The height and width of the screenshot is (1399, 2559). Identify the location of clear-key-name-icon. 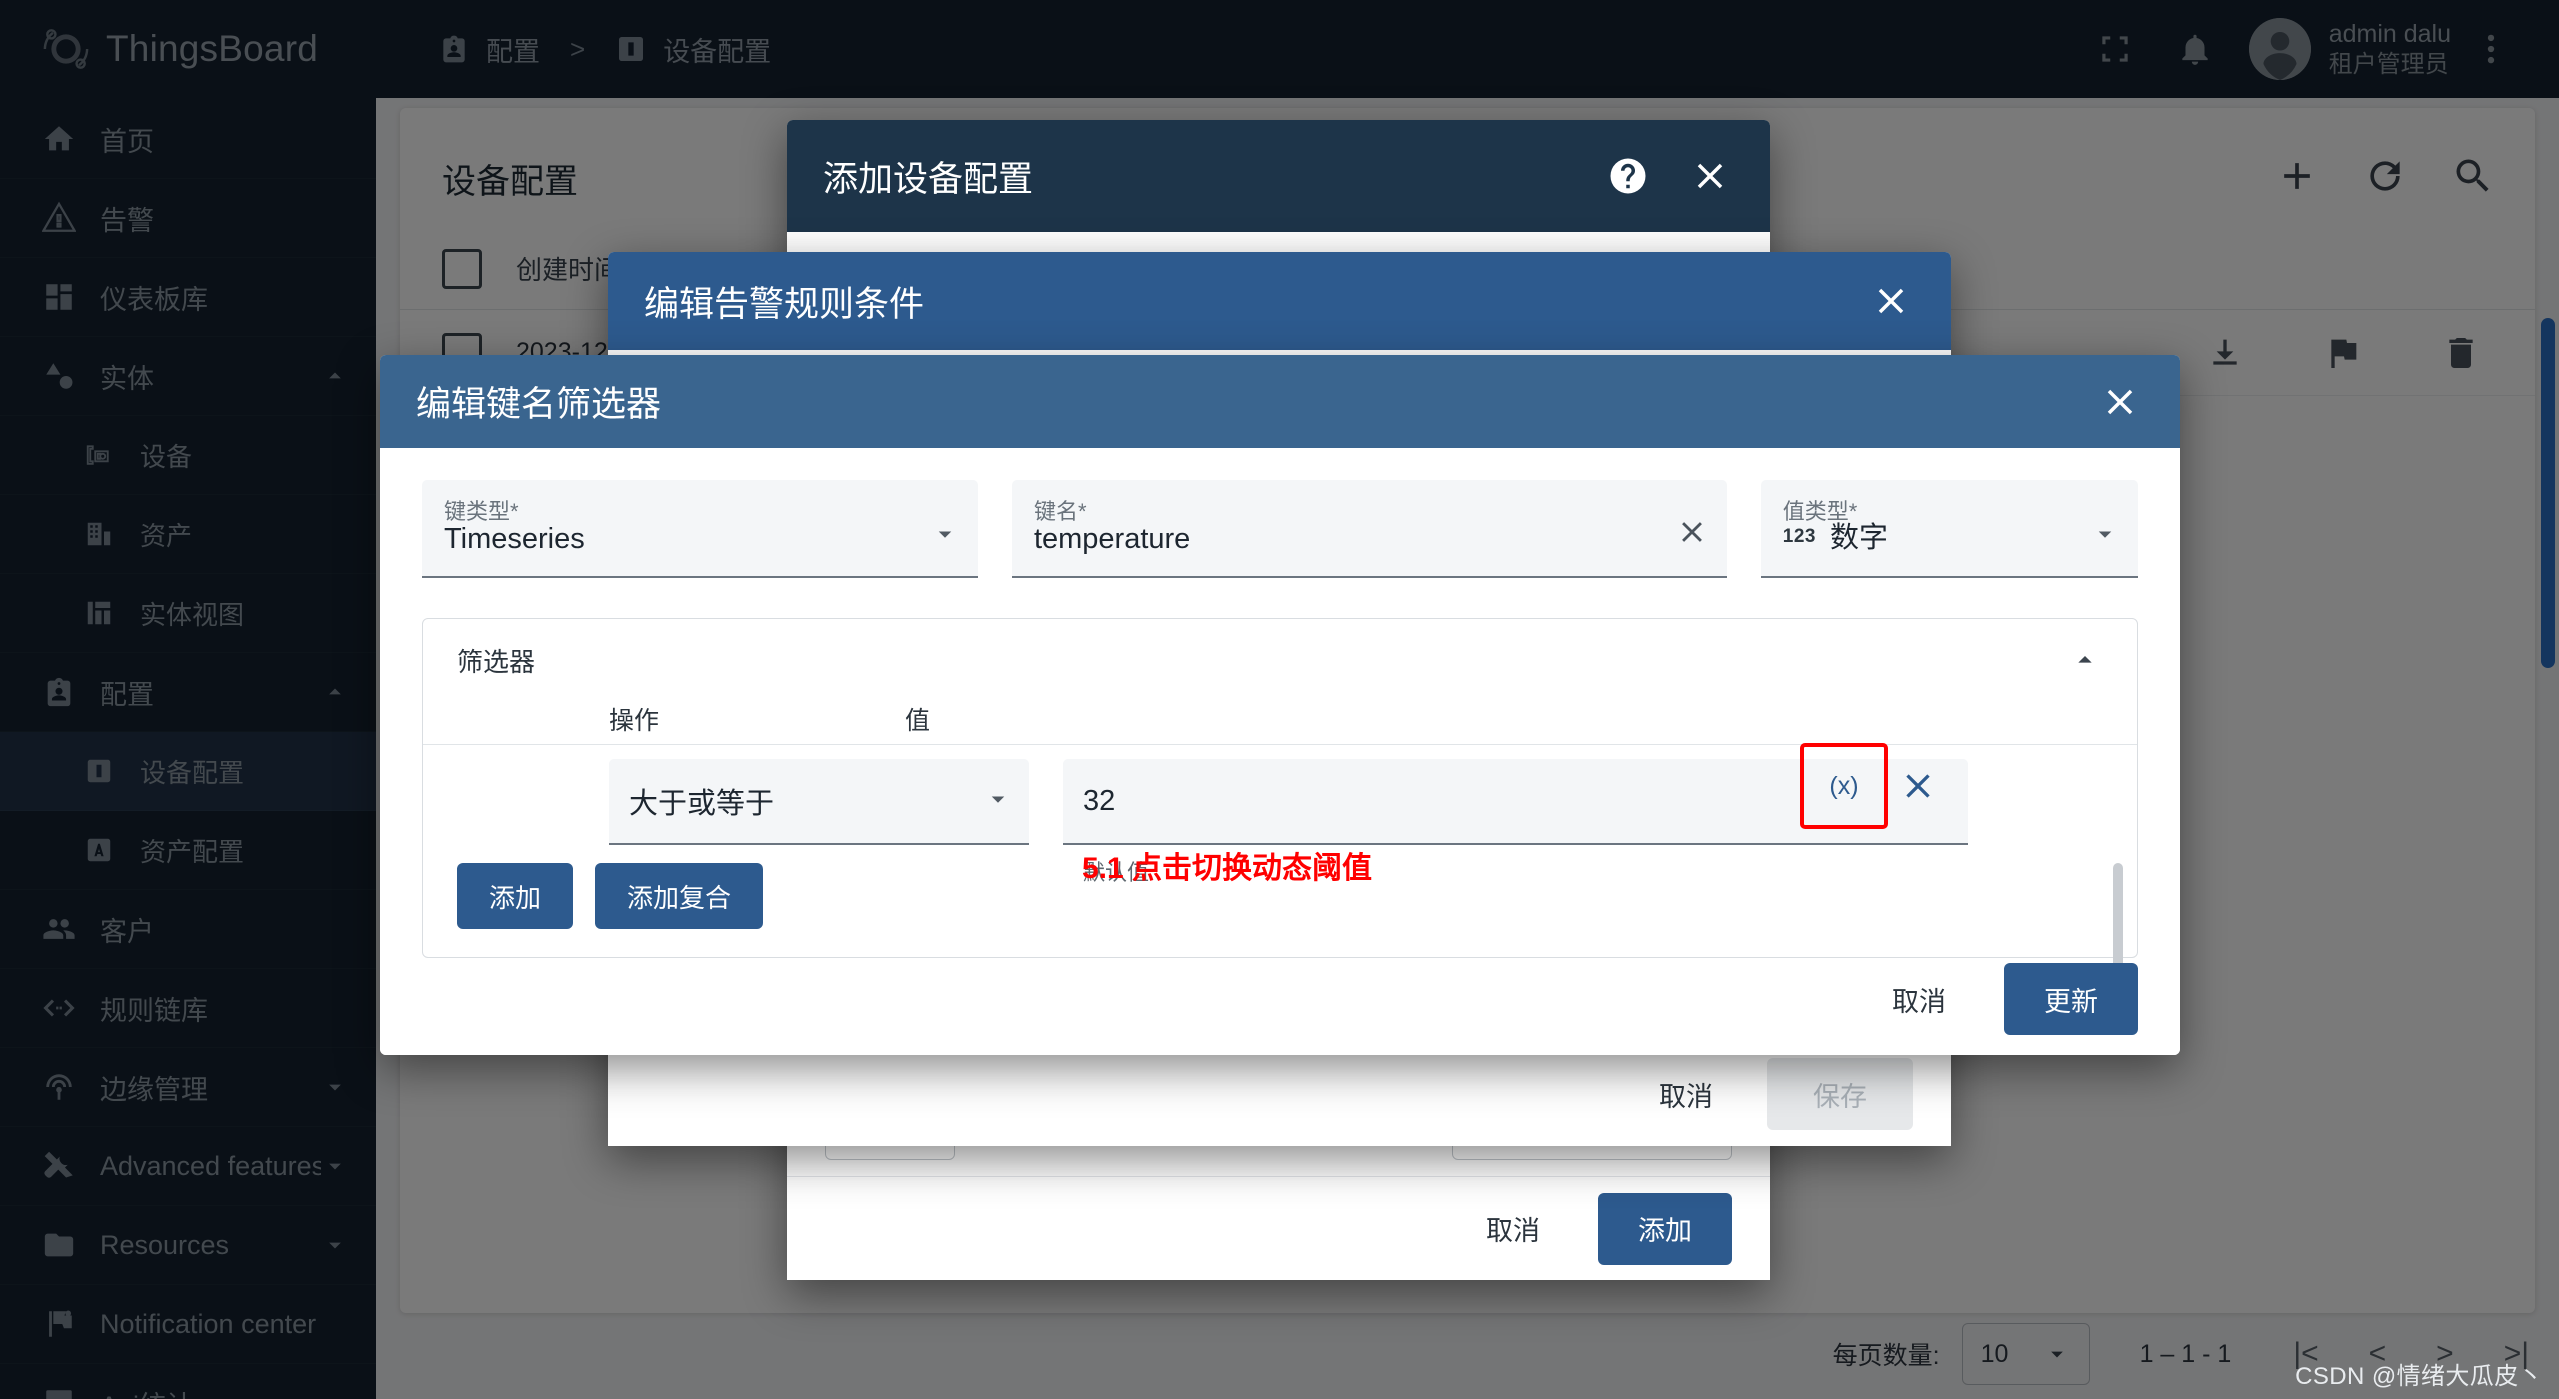
(1692, 534).